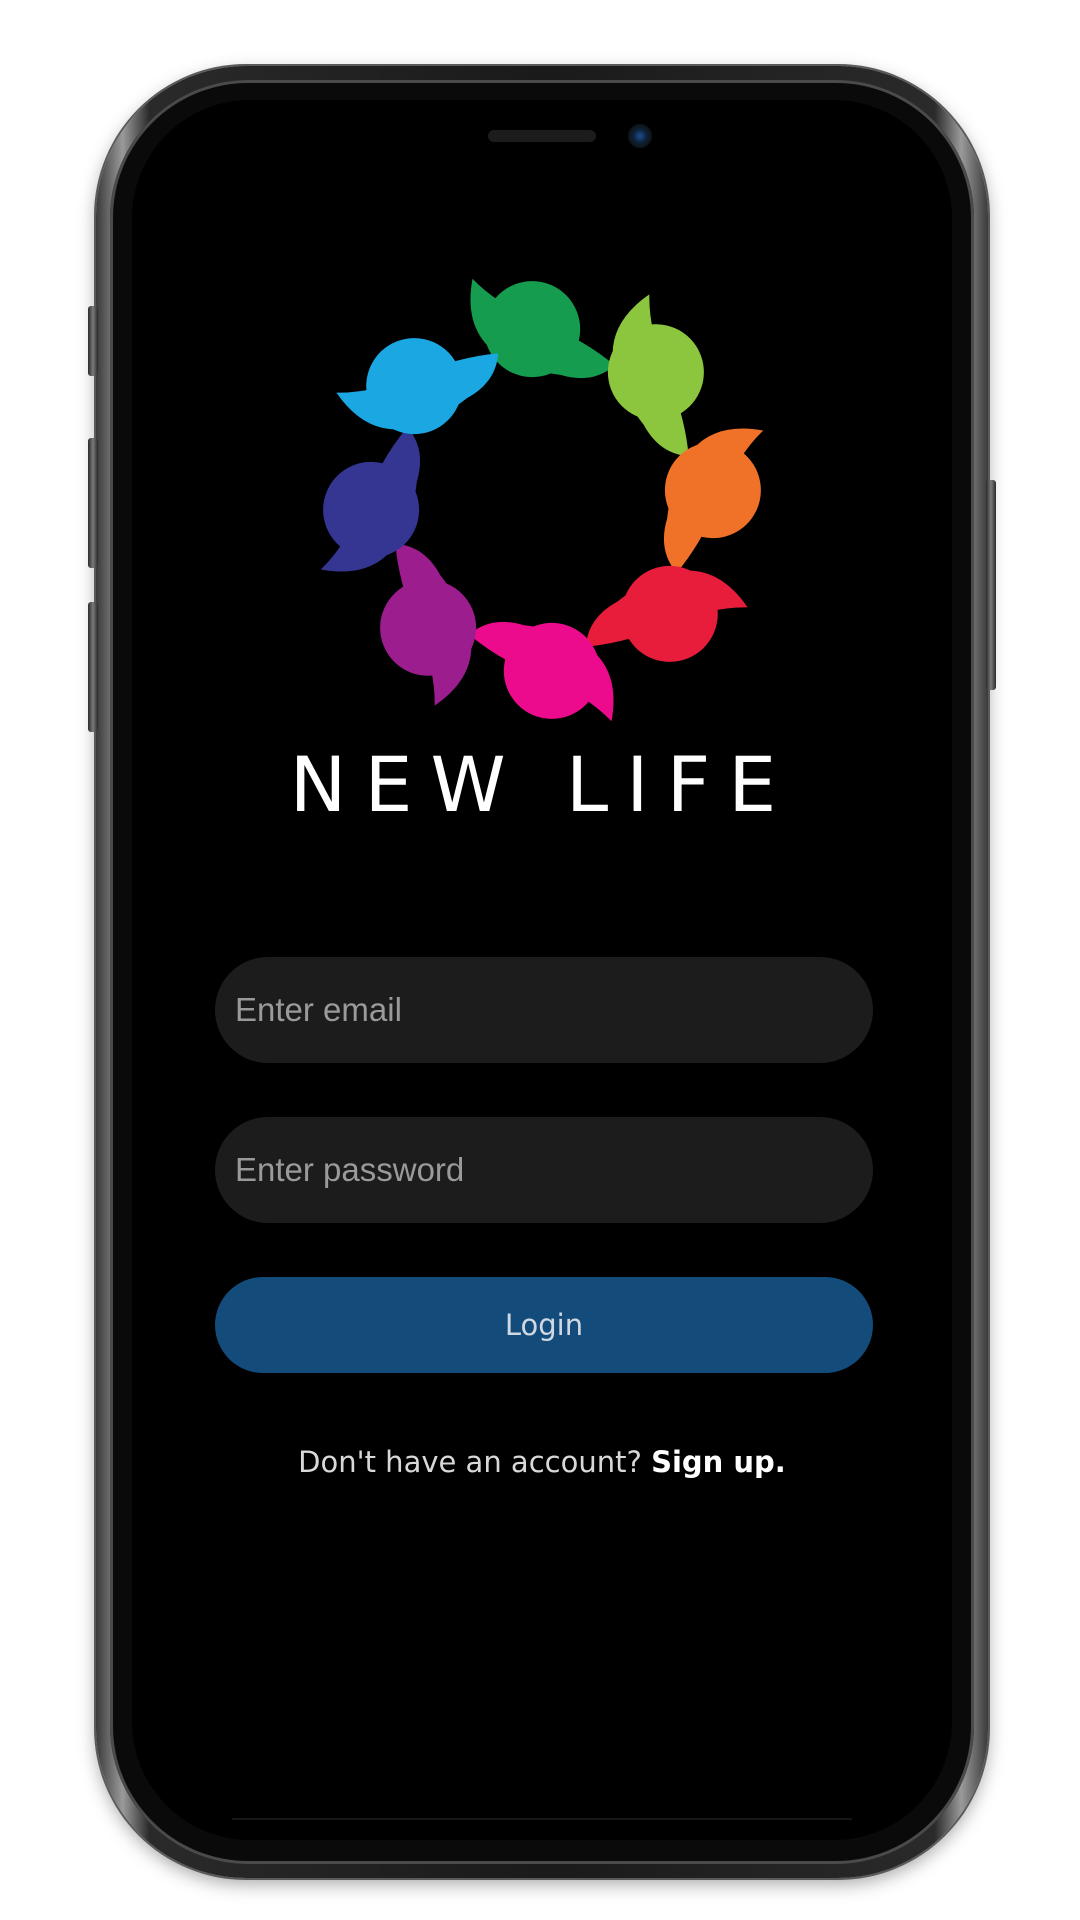  What do you see at coordinates (93, 503) in the screenshot?
I see `volume-up-button` at bounding box center [93, 503].